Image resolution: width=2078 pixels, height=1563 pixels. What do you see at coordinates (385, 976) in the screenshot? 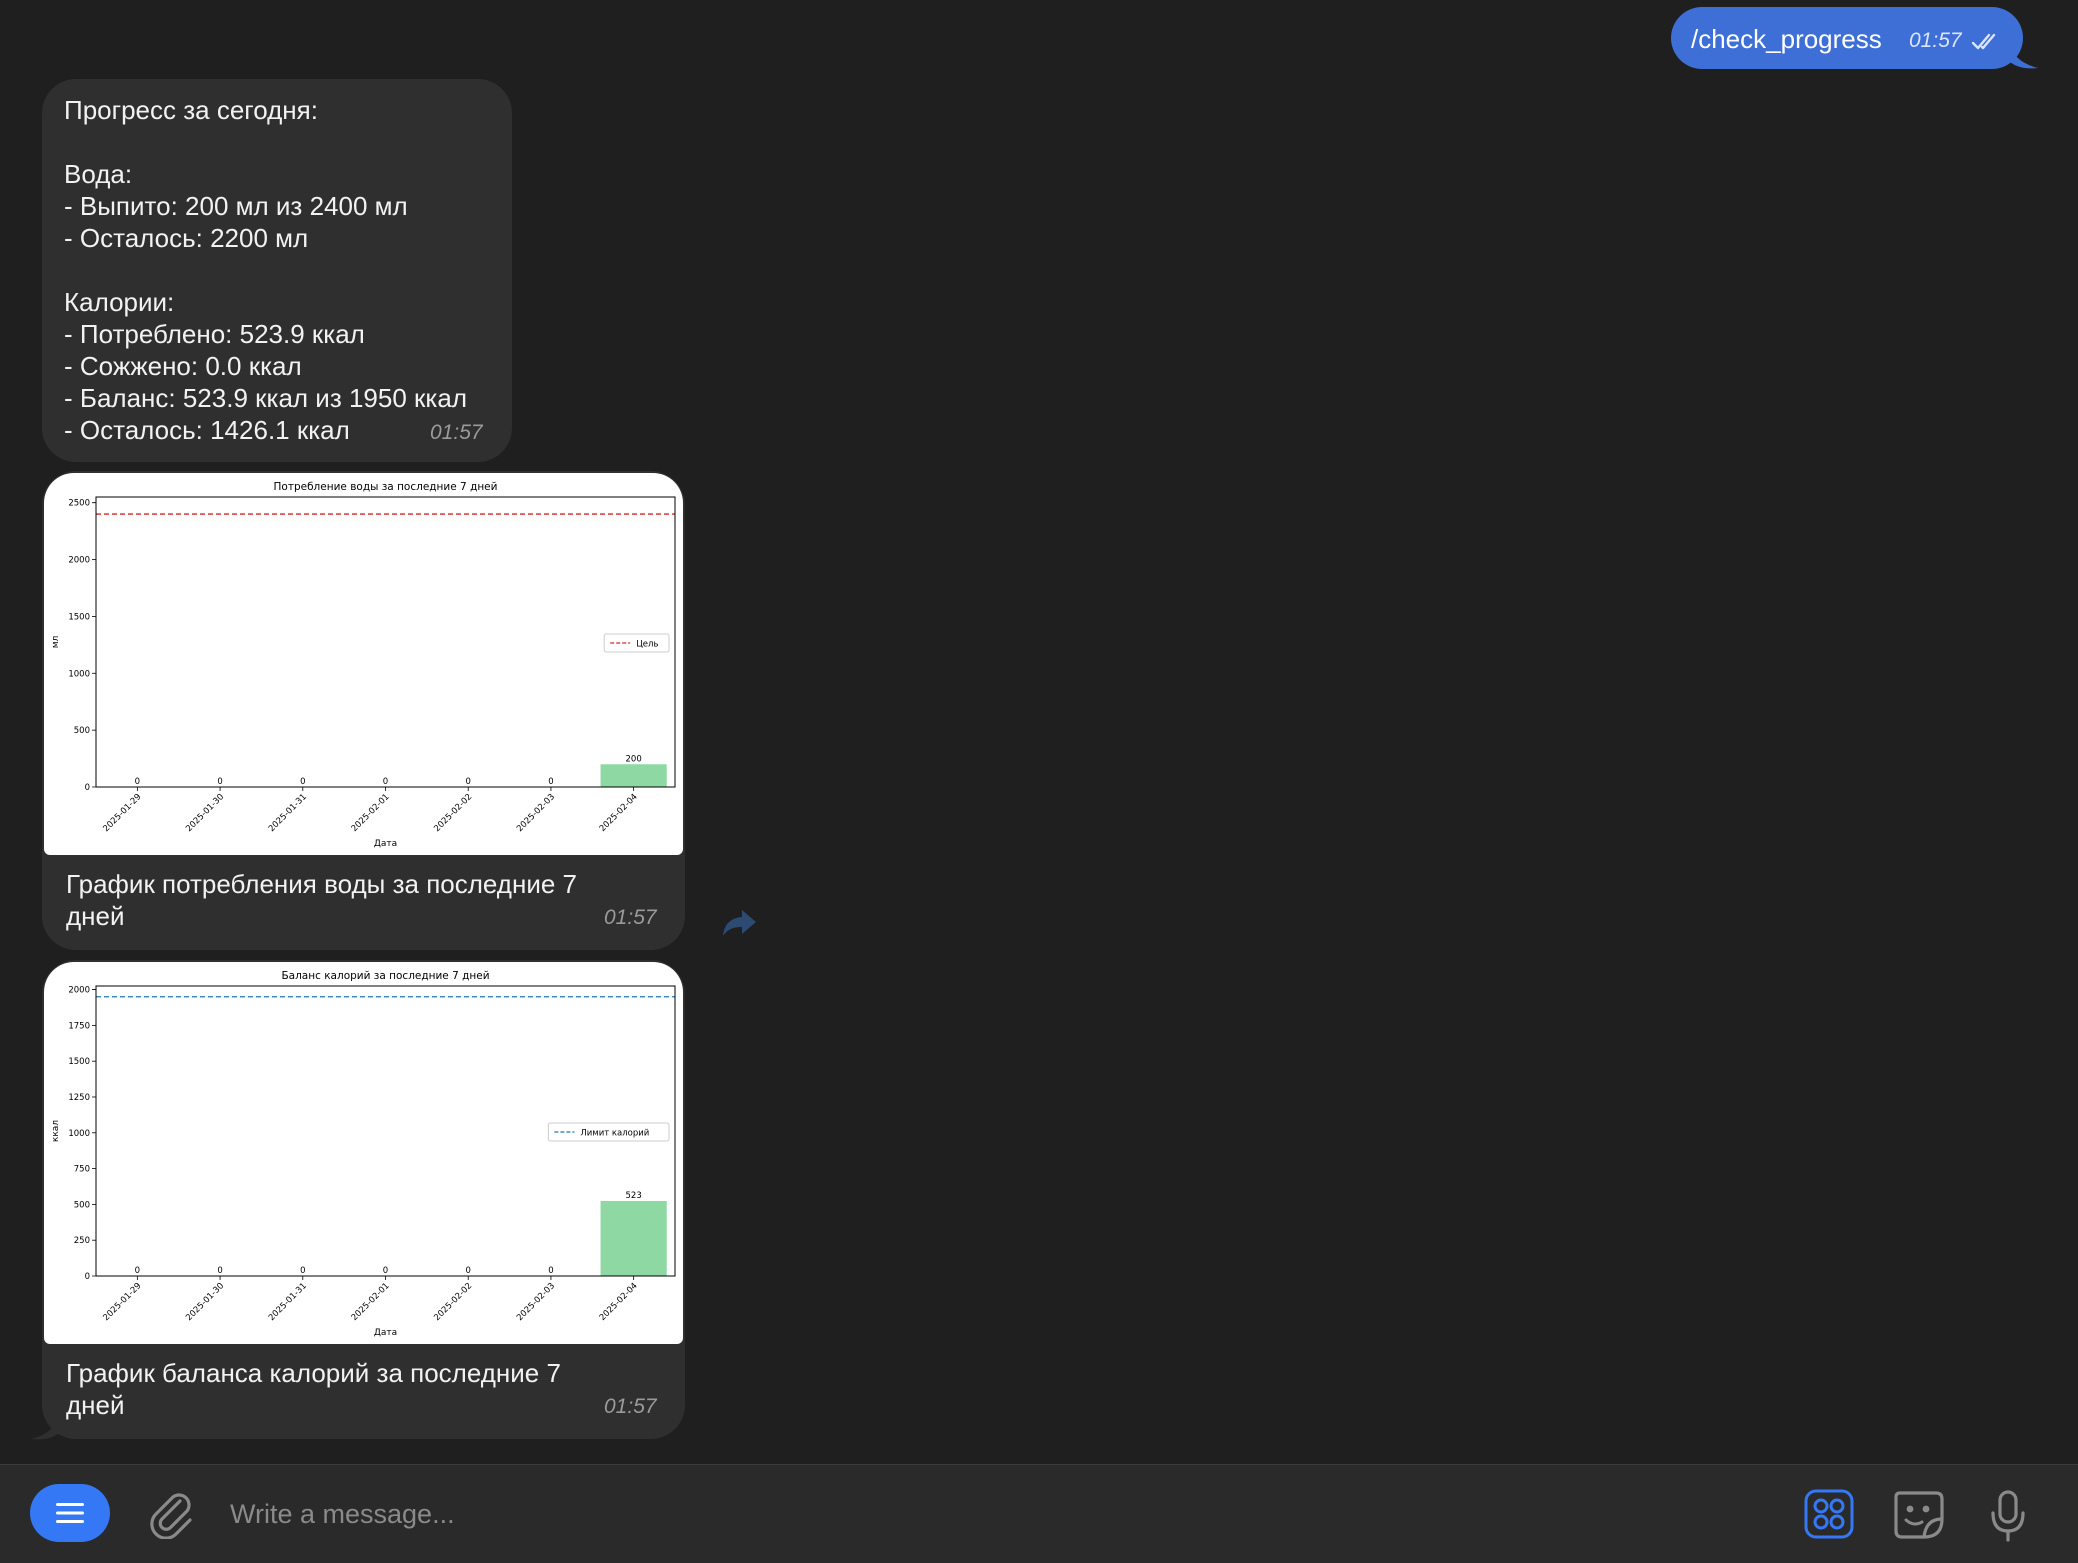
I see `chart-title: Баланс калорий за последние 7 дней` at bounding box center [385, 976].